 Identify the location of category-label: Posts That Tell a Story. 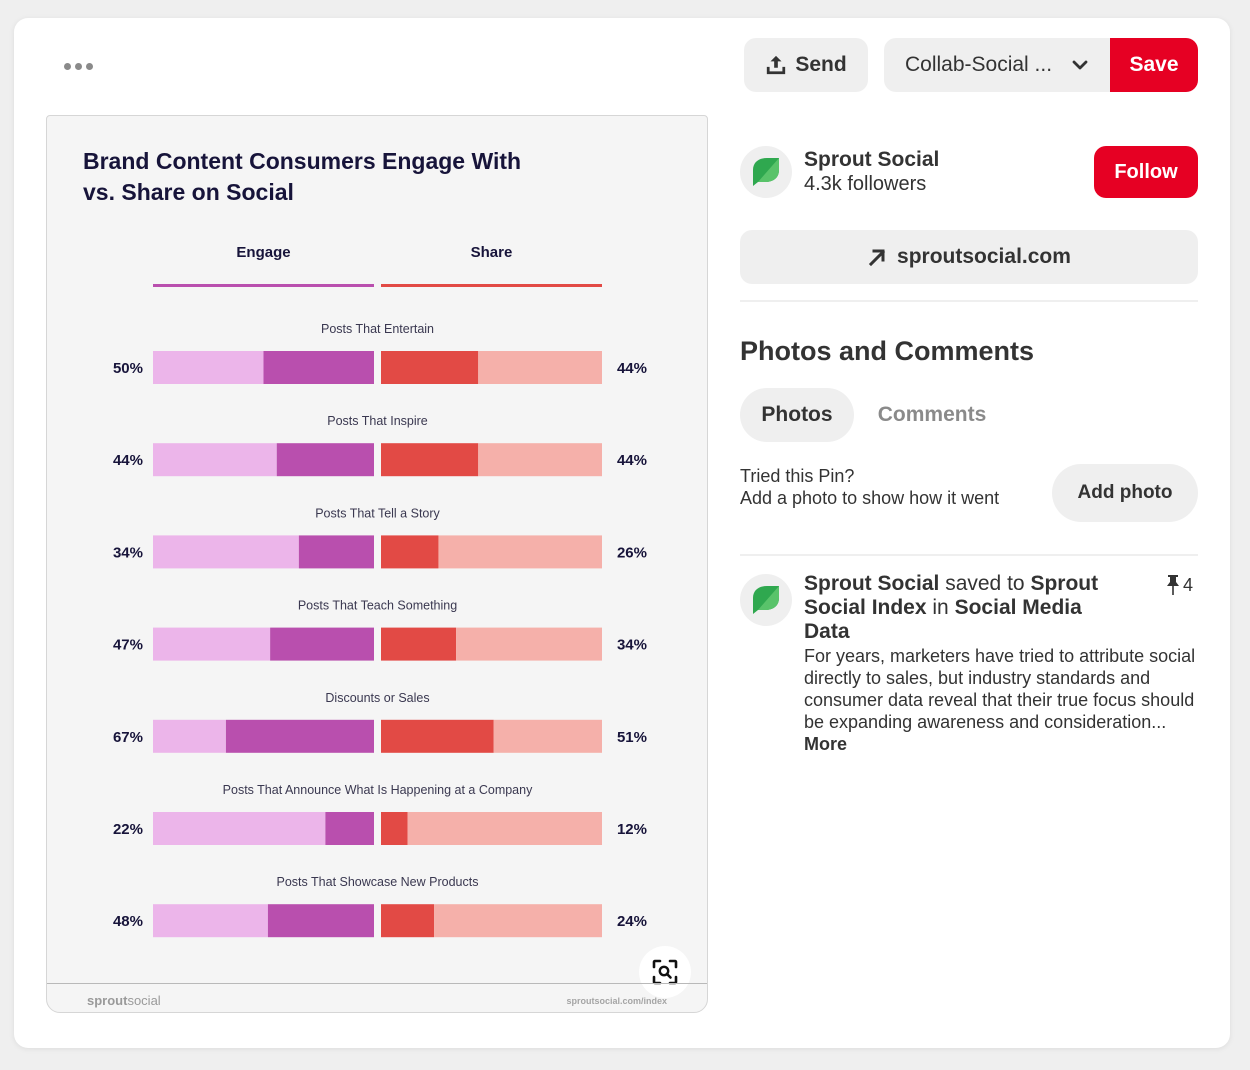
(377, 513).